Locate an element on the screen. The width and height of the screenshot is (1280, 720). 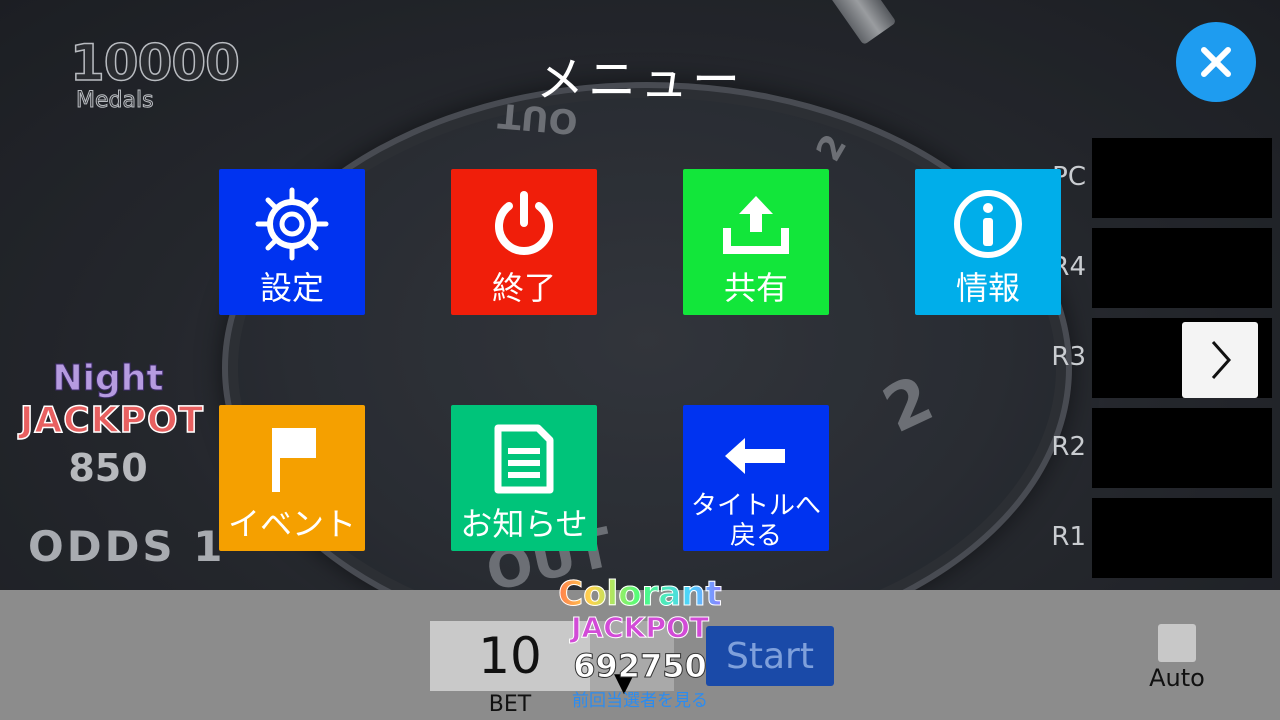
share-label: 共有 is located at coordinates (755, 288).